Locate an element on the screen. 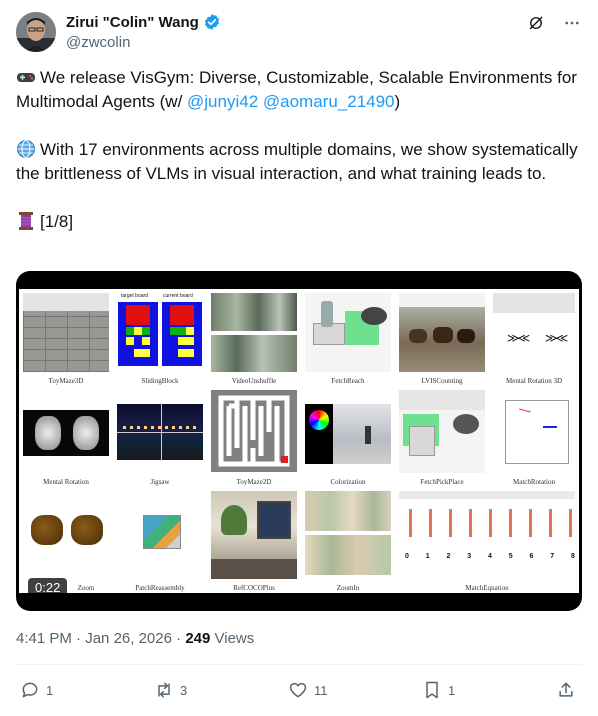 The width and height of the screenshot is (598, 716). slidingblock-thumbnail: target board current board is located at coordinates (160, 332).